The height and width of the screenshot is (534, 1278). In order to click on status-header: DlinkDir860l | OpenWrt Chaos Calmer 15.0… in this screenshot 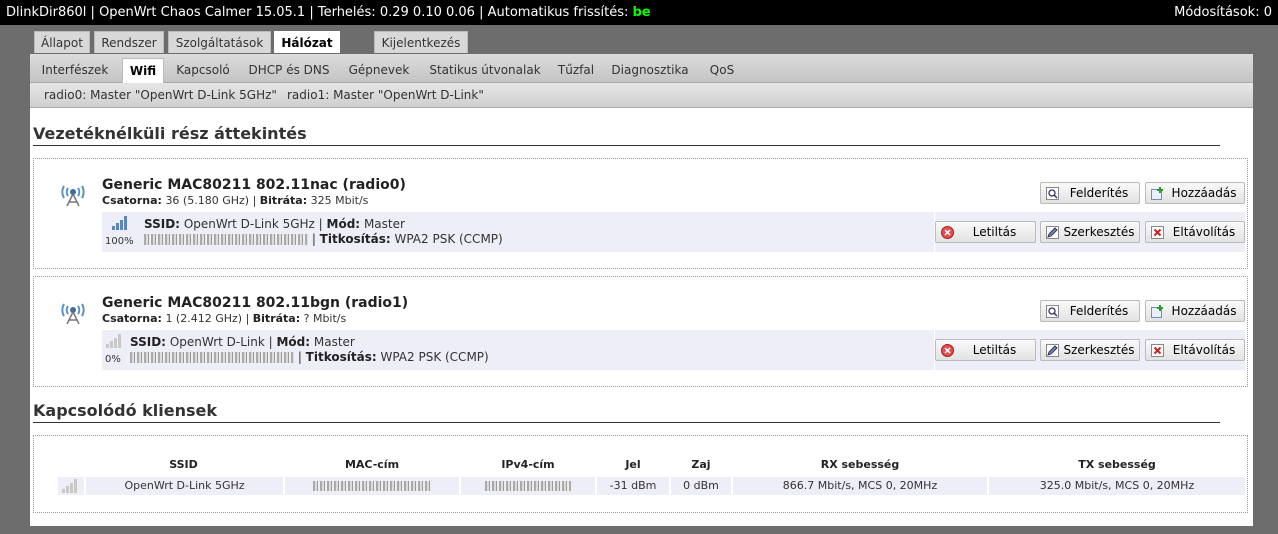, I will do `click(639, 12)`.